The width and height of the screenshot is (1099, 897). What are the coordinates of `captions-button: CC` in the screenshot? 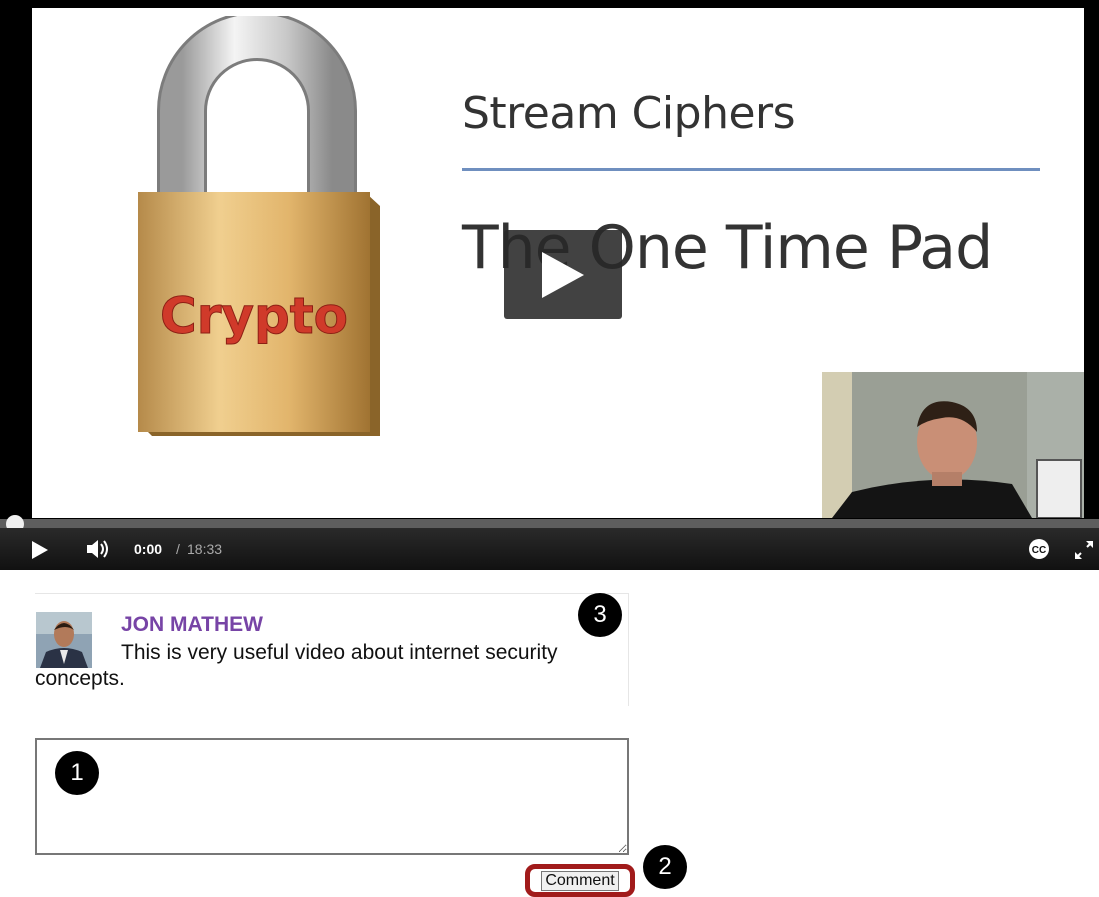 It's located at (1039, 549).